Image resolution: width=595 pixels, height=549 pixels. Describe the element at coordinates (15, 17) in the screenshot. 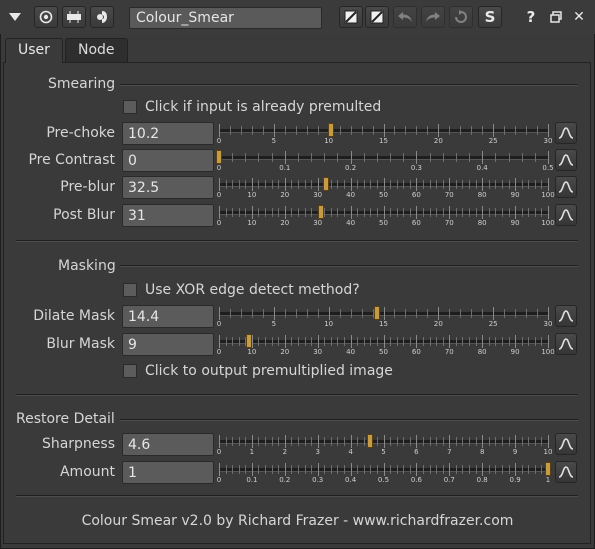

I see `collapse-arrow-icon` at that location.